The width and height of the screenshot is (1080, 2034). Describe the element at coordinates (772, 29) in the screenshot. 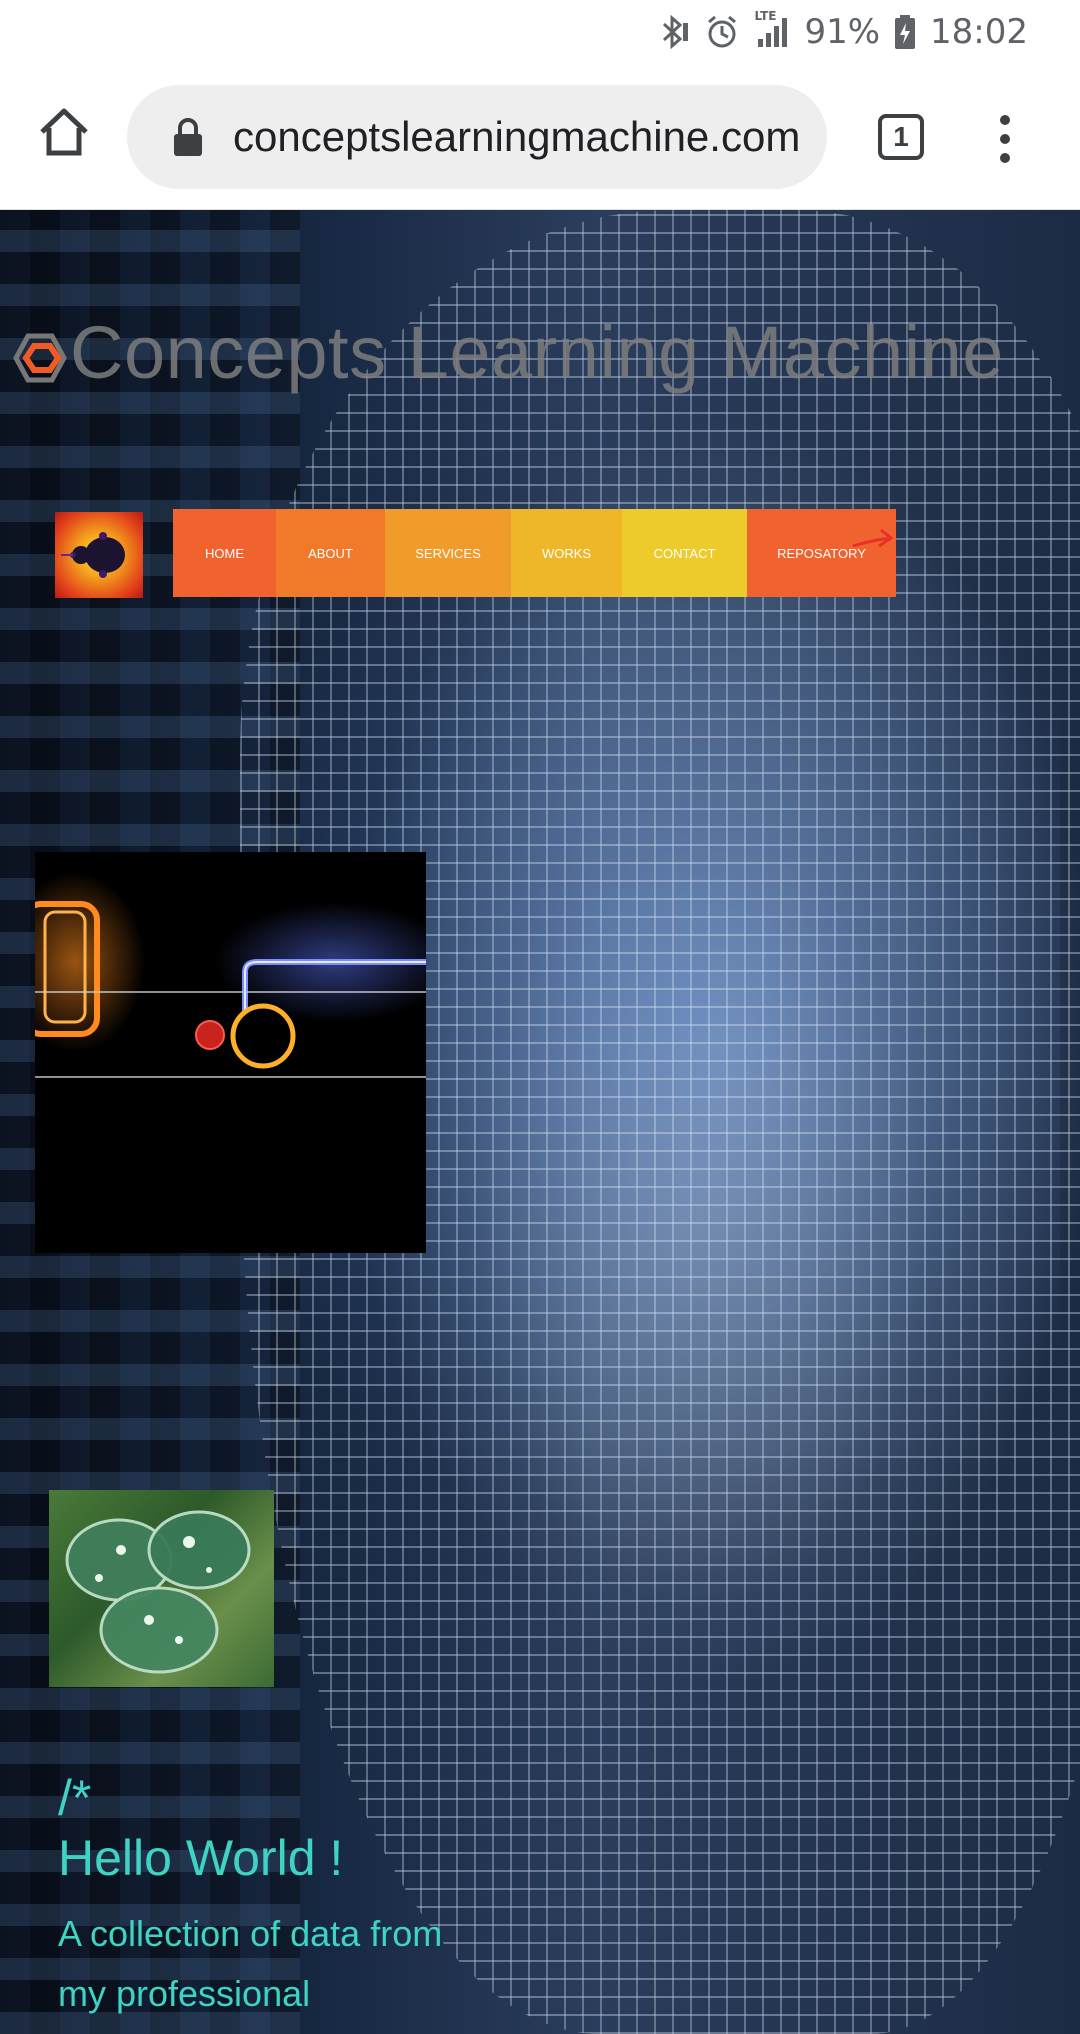

I see `signal-icon: LTE` at that location.